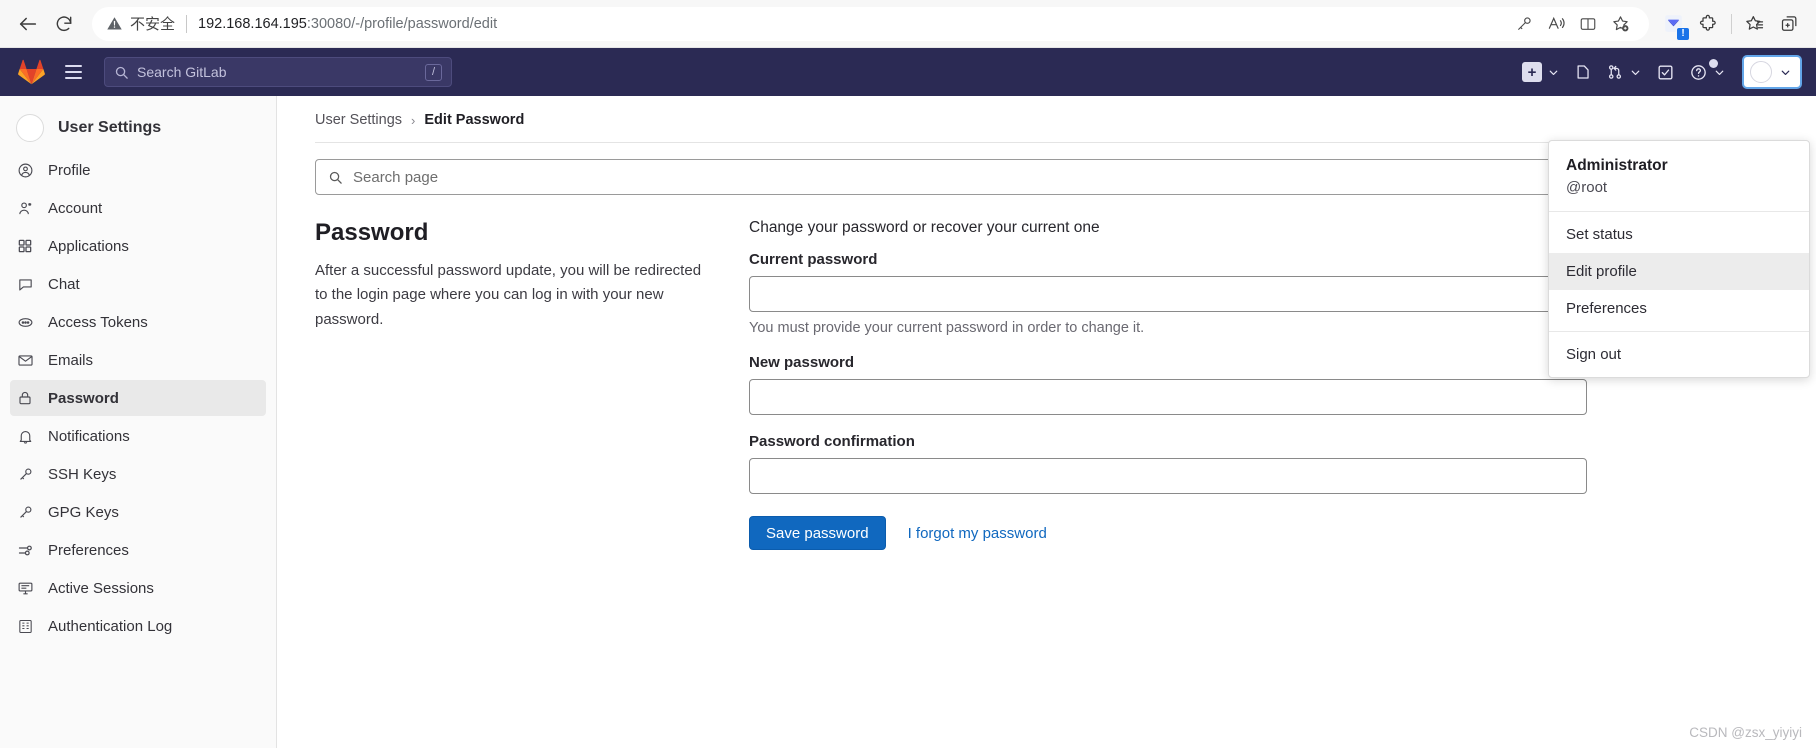 The height and width of the screenshot is (748, 1816). I want to click on email-icon, so click(25, 360).